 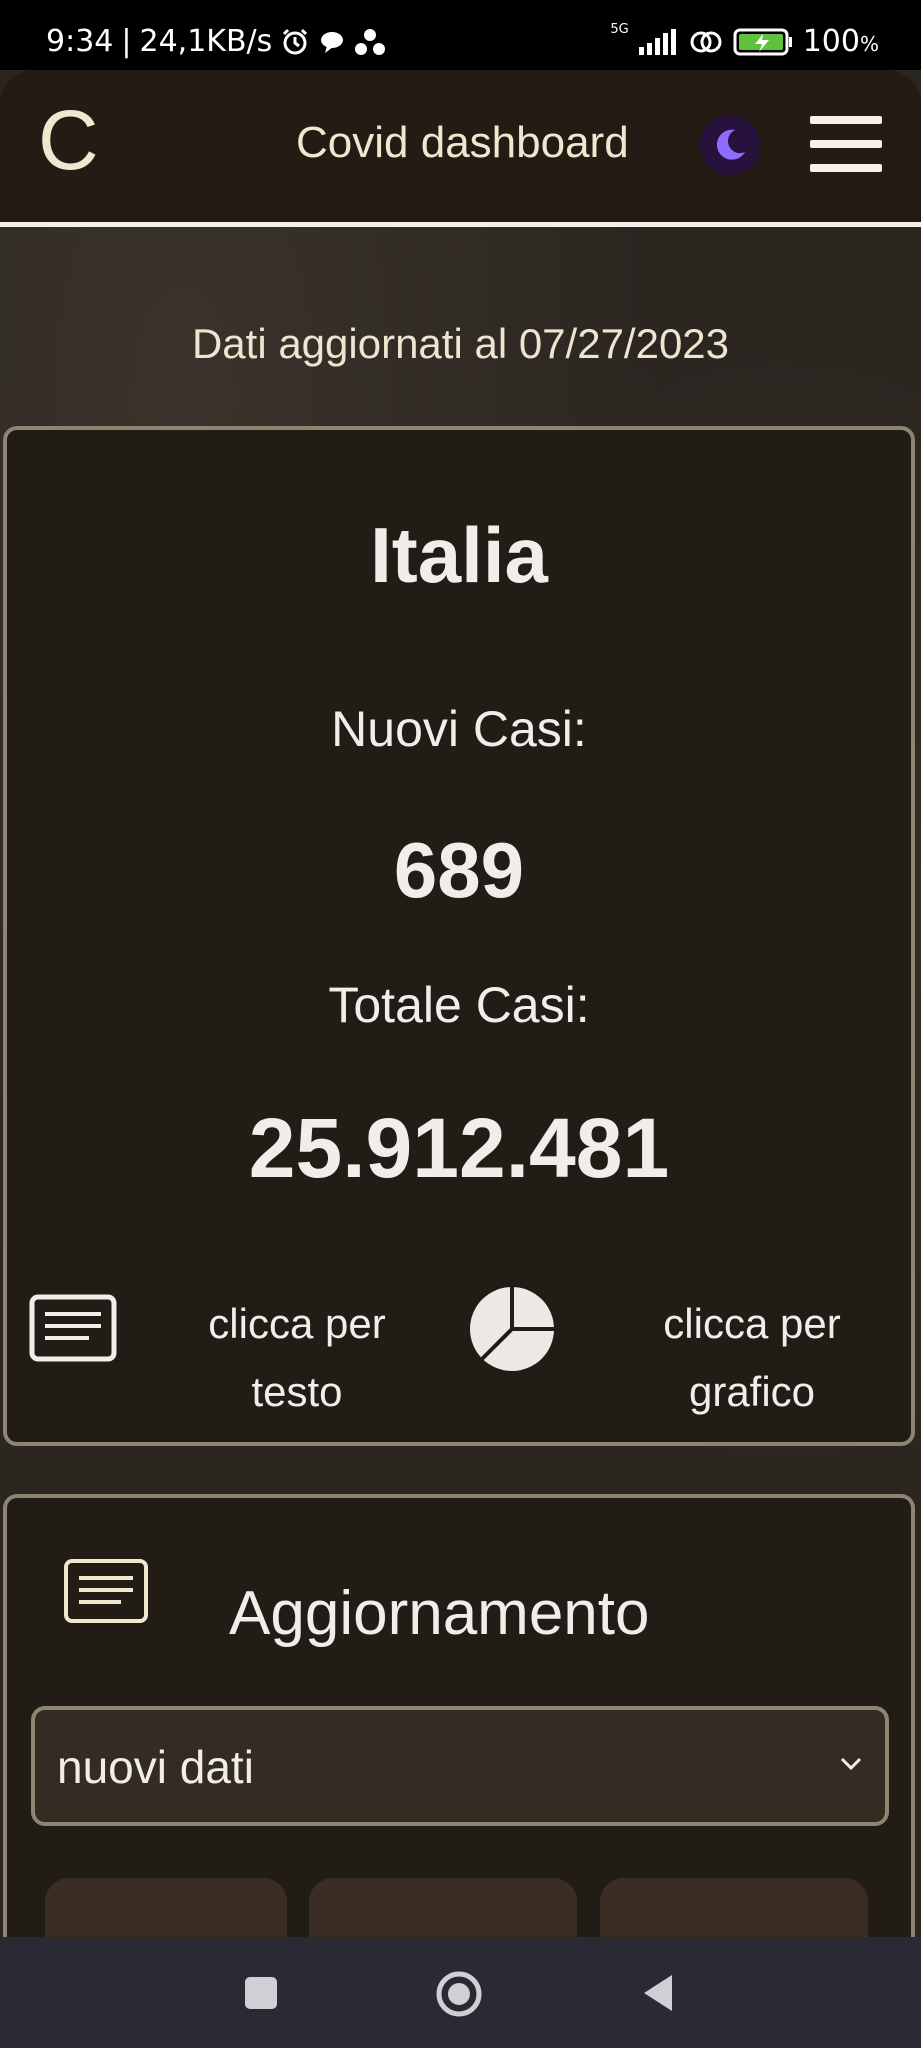 I want to click on status-speed: 24,1KB/s, so click(x=206, y=41).